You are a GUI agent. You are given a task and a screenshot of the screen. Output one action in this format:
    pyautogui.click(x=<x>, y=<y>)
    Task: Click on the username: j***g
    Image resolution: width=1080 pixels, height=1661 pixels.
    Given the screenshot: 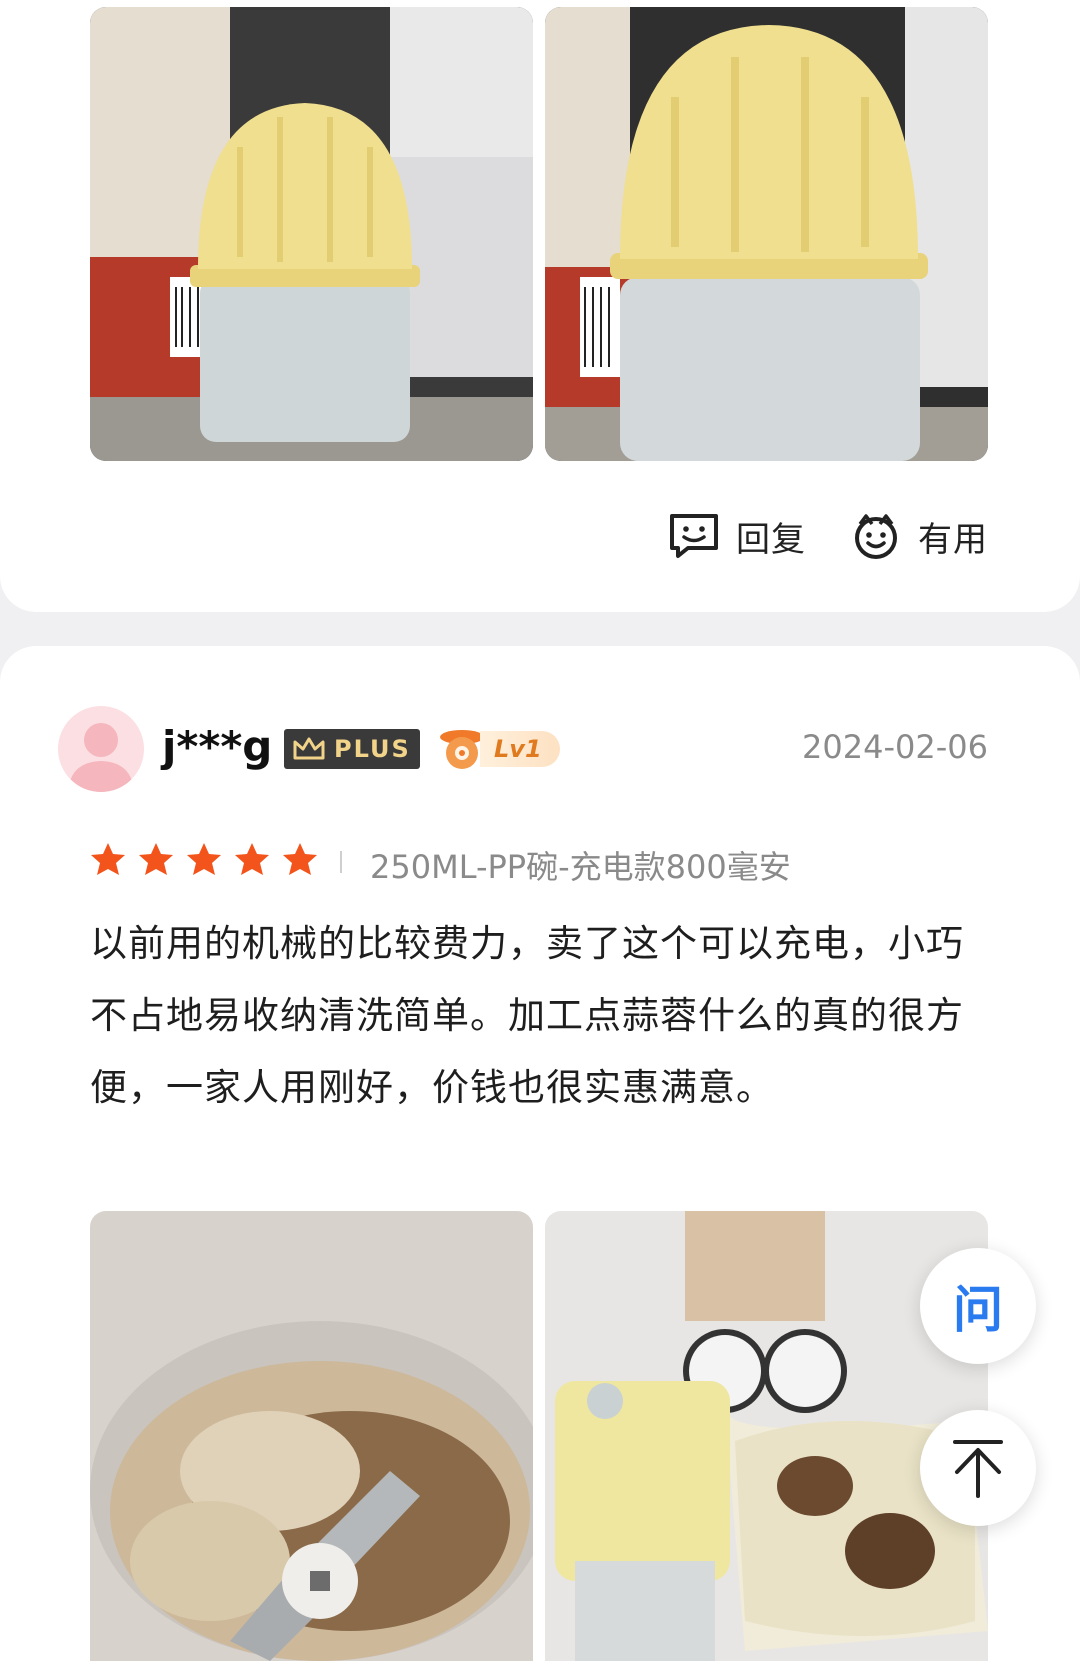 What is the action you would take?
    pyautogui.click(x=217, y=746)
    